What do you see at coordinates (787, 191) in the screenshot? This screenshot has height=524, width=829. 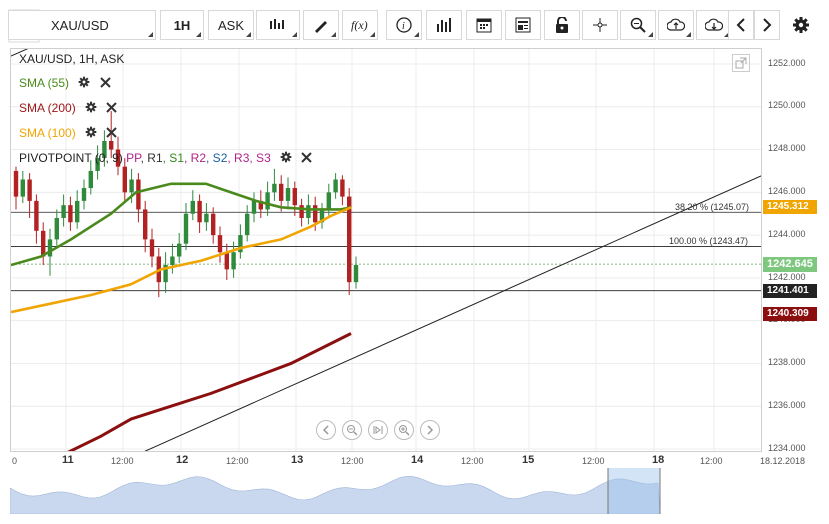 I see `price-tick: 1246.000` at bounding box center [787, 191].